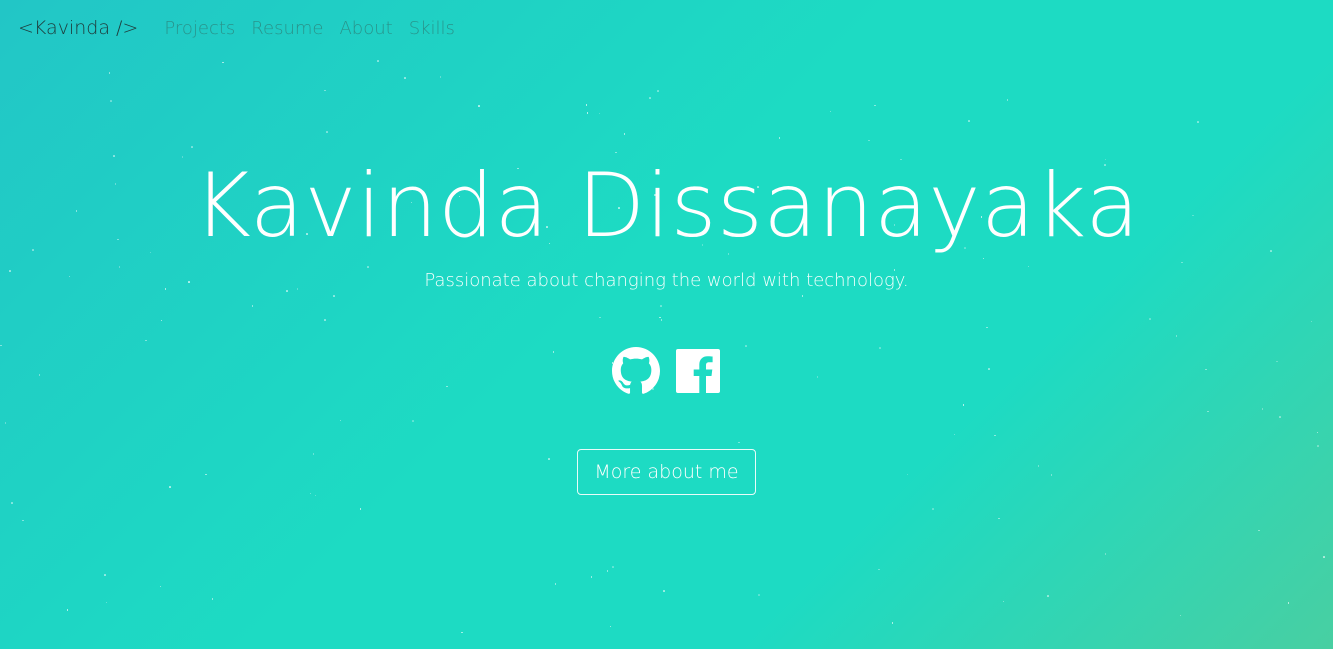 The height and width of the screenshot is (649, 1333). I want to click on github-link, so click(635, 373).